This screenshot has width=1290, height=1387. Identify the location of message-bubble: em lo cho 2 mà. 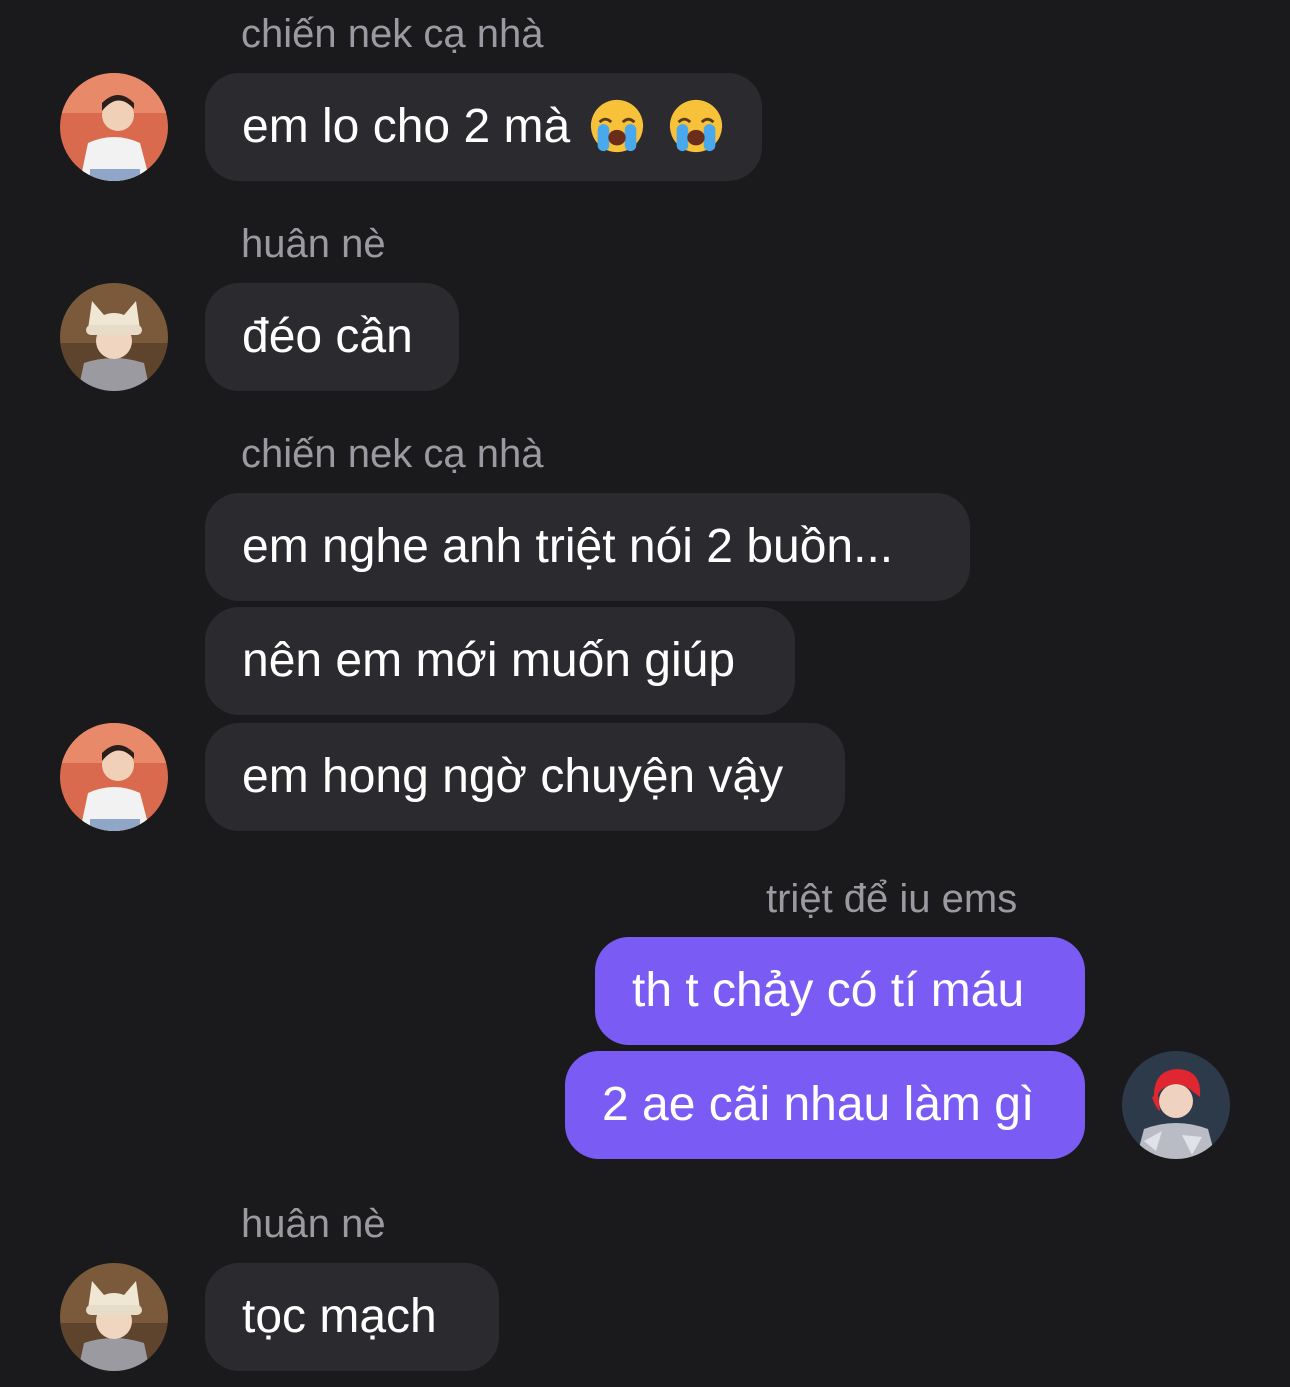
(483, 127).